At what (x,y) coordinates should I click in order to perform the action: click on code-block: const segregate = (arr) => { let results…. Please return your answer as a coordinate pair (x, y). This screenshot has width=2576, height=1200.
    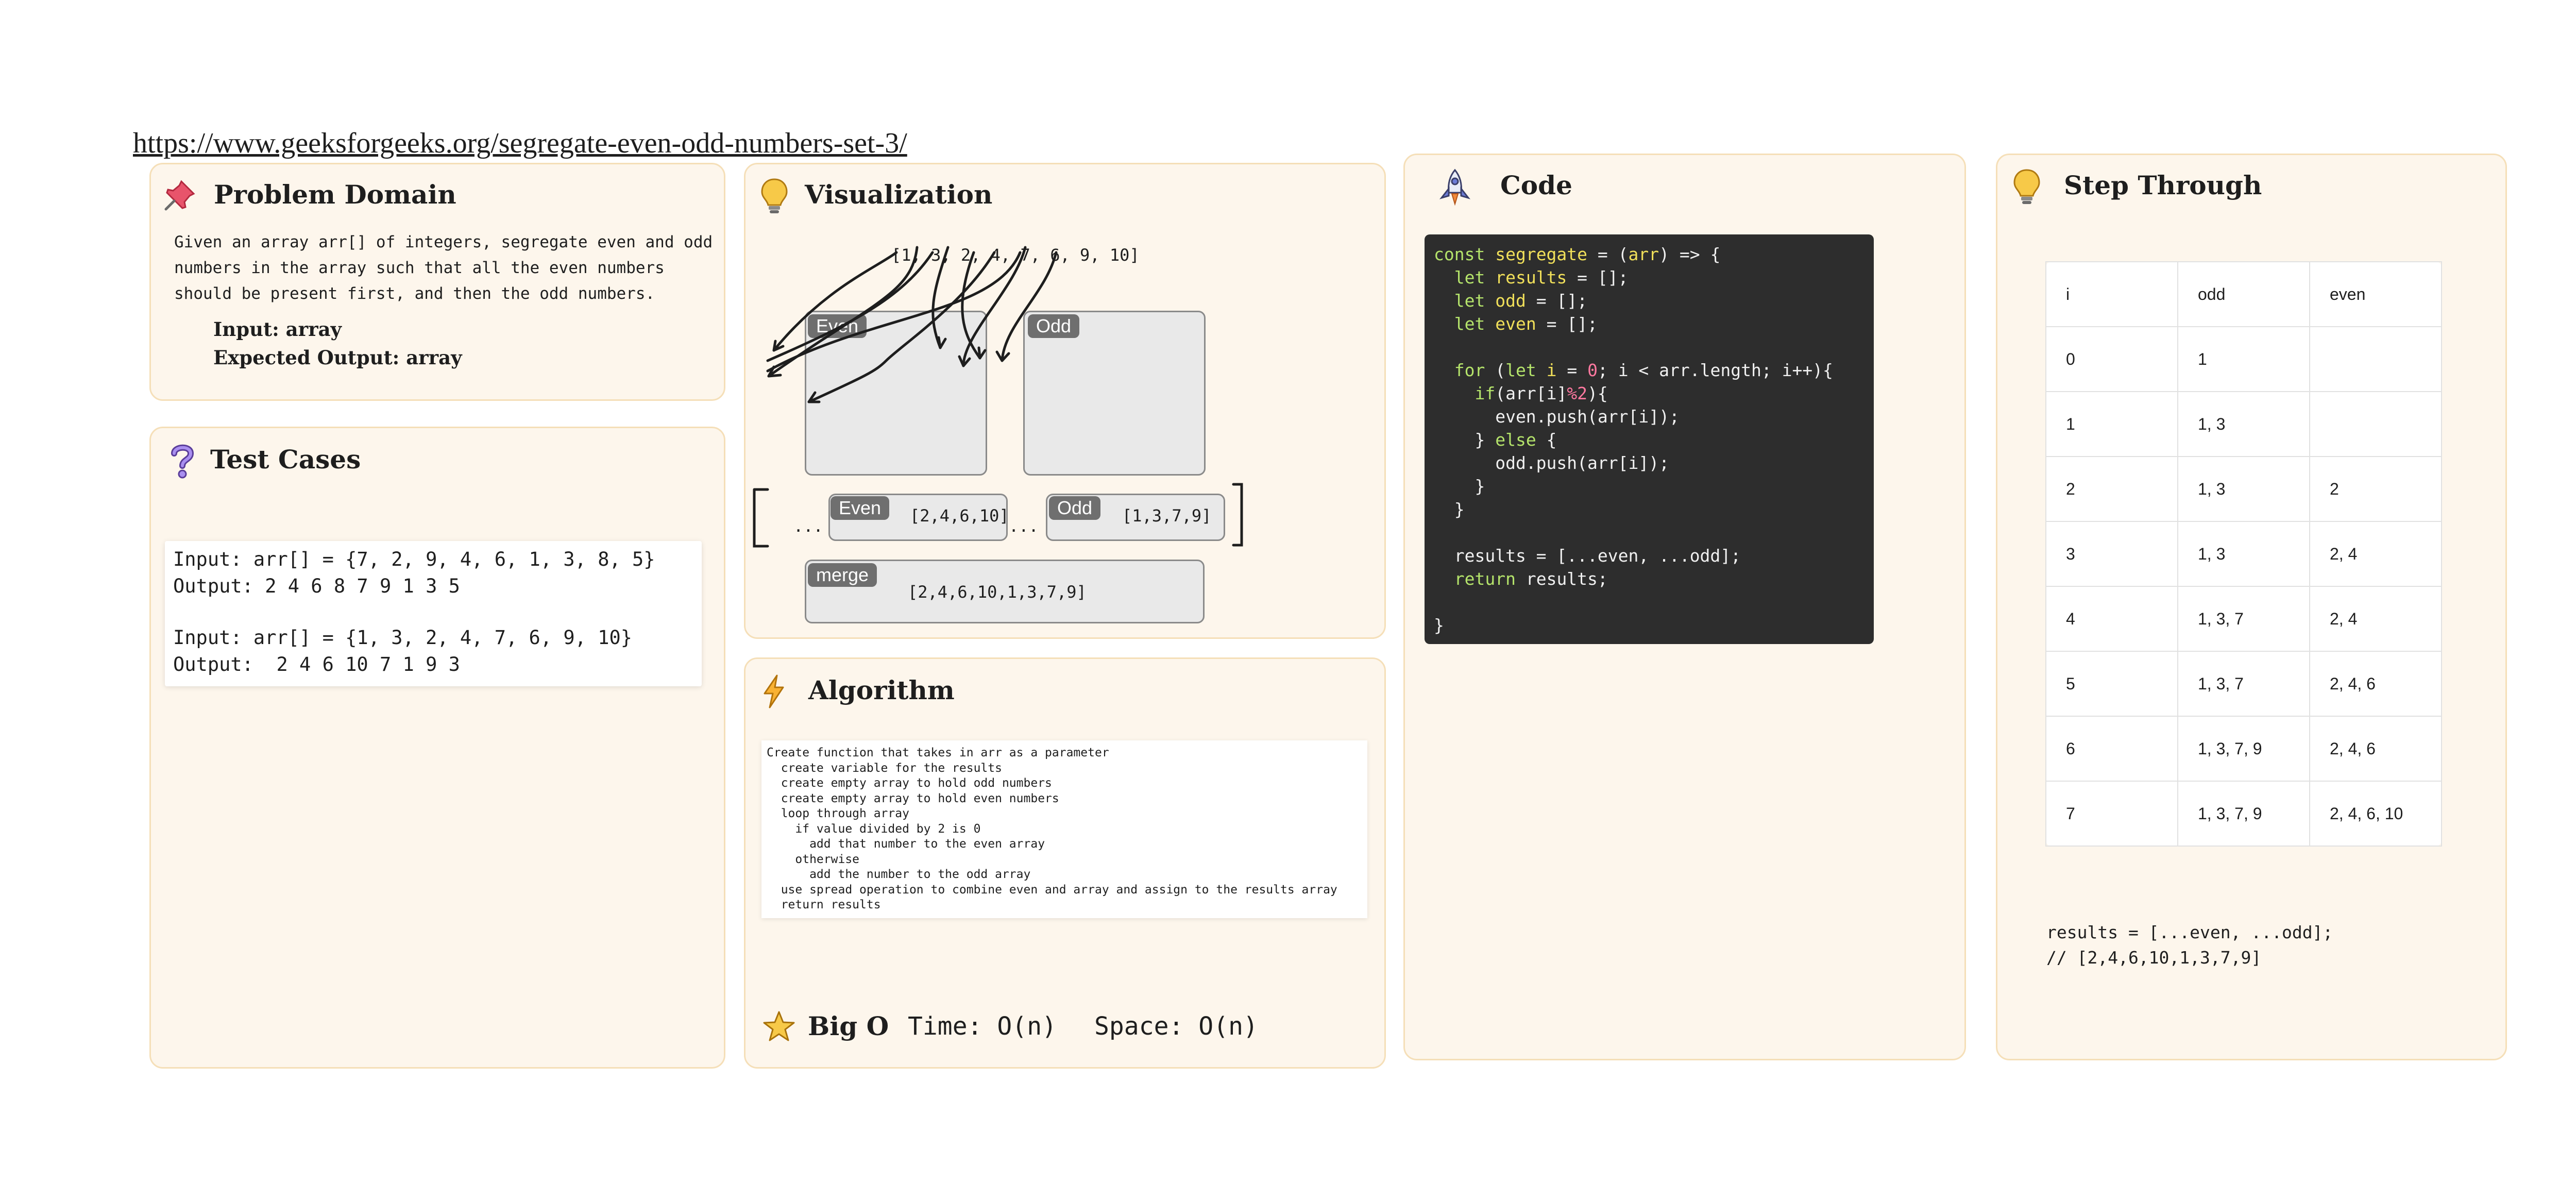
    Looking at the image, I should click on (1650, 439).